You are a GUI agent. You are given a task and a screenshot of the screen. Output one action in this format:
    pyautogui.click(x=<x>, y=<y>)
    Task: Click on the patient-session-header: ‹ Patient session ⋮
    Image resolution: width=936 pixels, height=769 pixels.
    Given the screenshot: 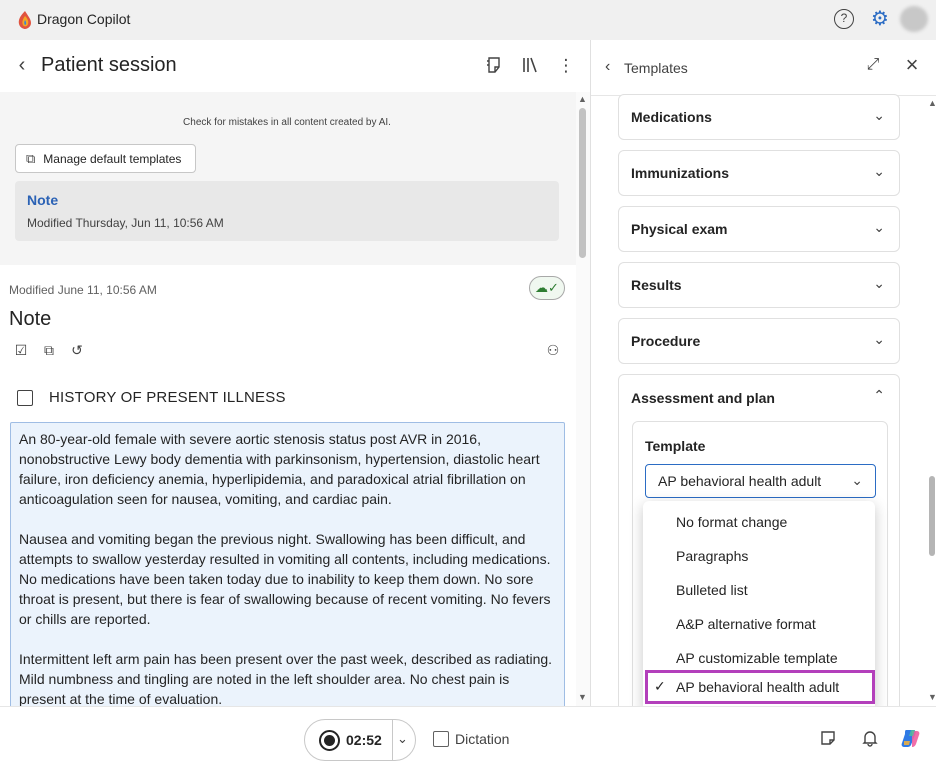 What is the action you would take?
    pyautogui.click(x=295, y=66)
    